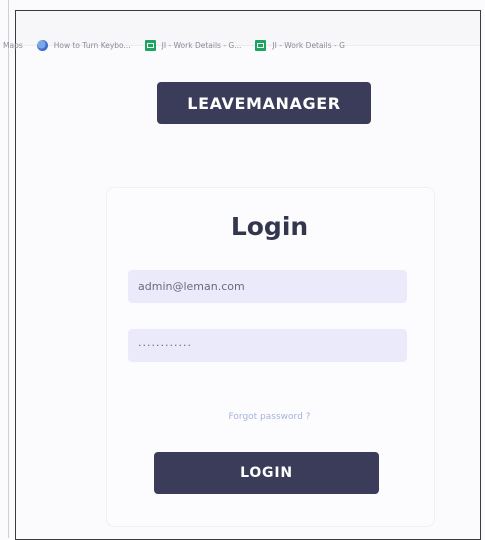 This screenshot has height=540, width=485. What do you see at coordinates (264, 103) in the screenshot?
I see `brand-banner: LEAVEMANAGER` at bounding box center [264, 103].